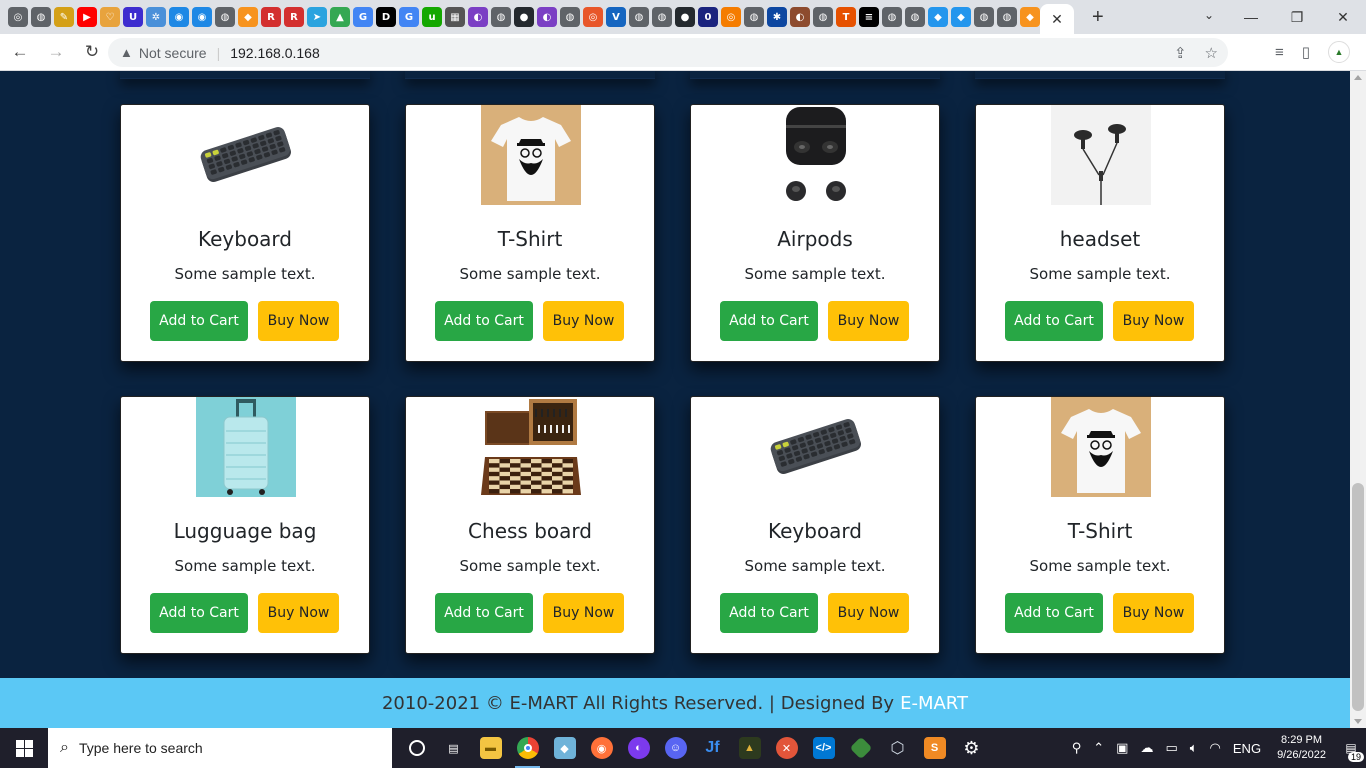 This screenshot has width=1366, height=768. What do you see at coordinates (455, 17) in the screenshot?
I see `tab-favicon: ▦` at bounding box center [455, 17].